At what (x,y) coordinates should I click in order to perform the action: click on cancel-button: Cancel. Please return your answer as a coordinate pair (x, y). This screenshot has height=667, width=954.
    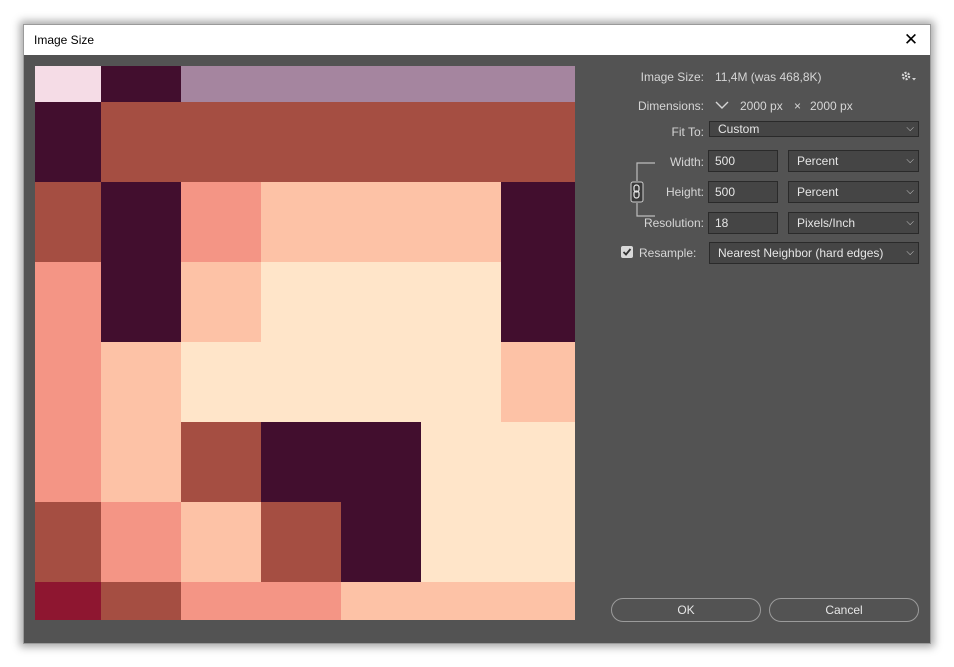
    Looking at the image, I should click on (844, 610).